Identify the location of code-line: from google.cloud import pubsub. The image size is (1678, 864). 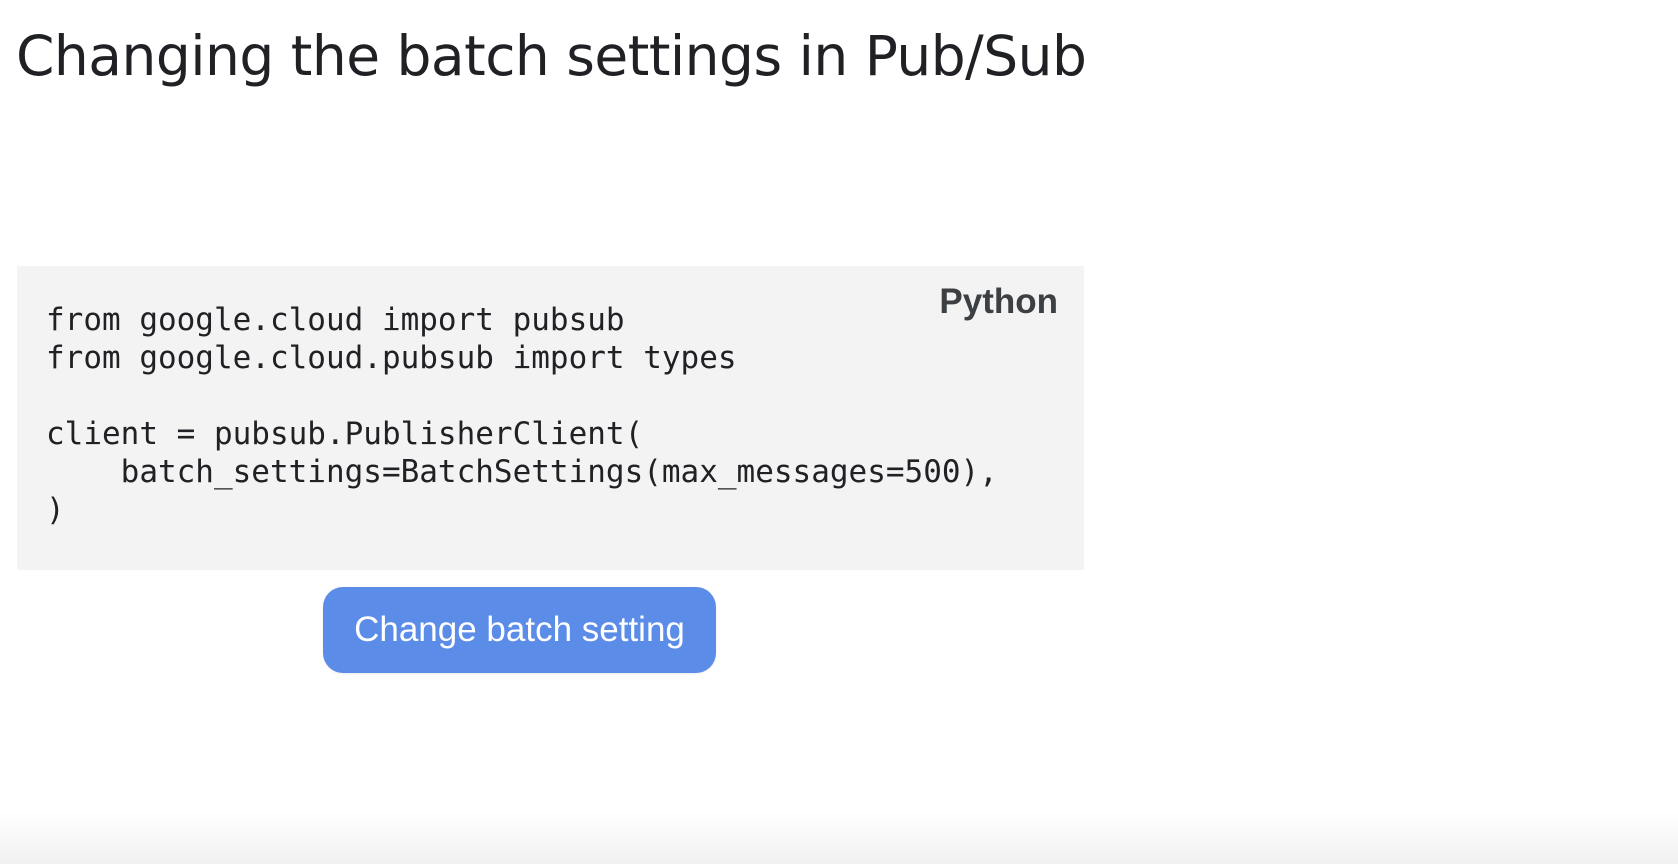
(335, 320).